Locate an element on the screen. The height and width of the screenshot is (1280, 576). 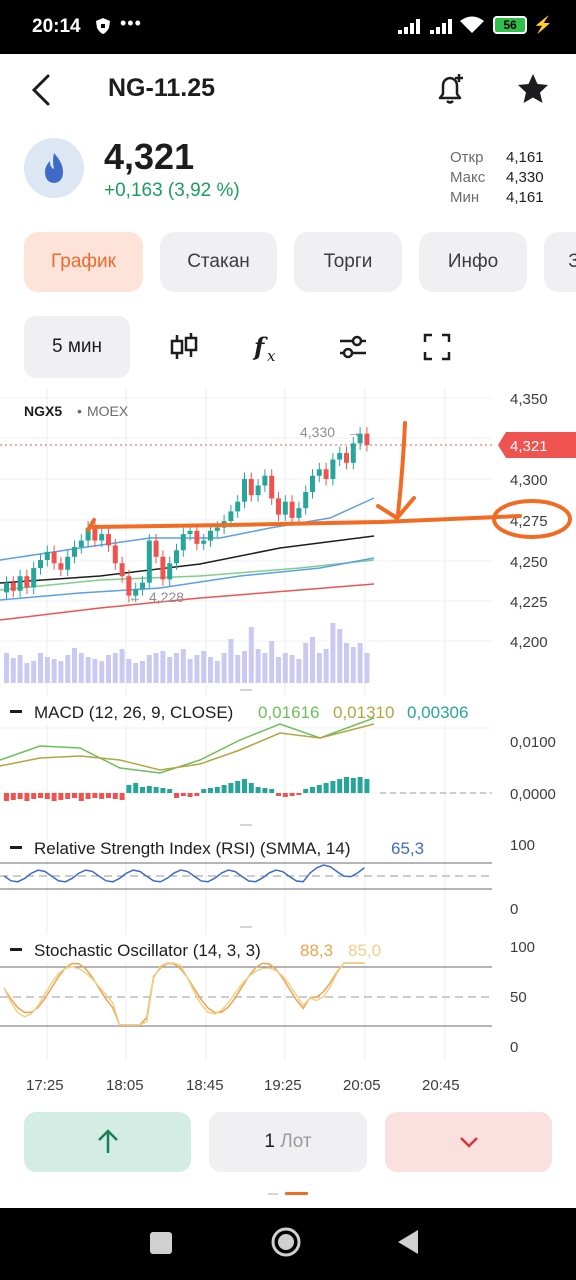
ohl-value: 4,330 is located at coordinates (525, 177).